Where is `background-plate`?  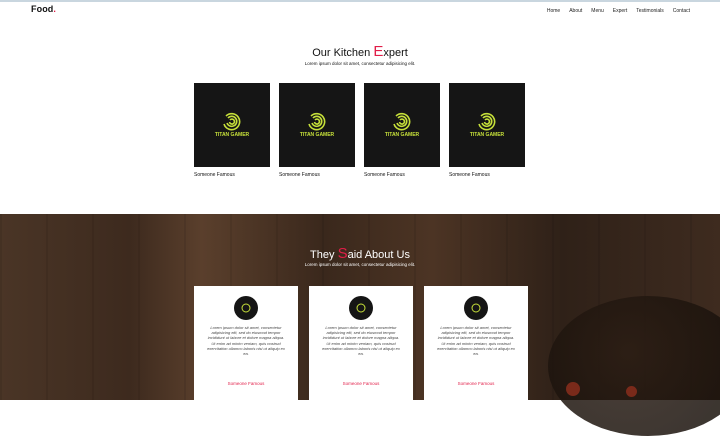
background-plate is located at coordinates (634, 366).